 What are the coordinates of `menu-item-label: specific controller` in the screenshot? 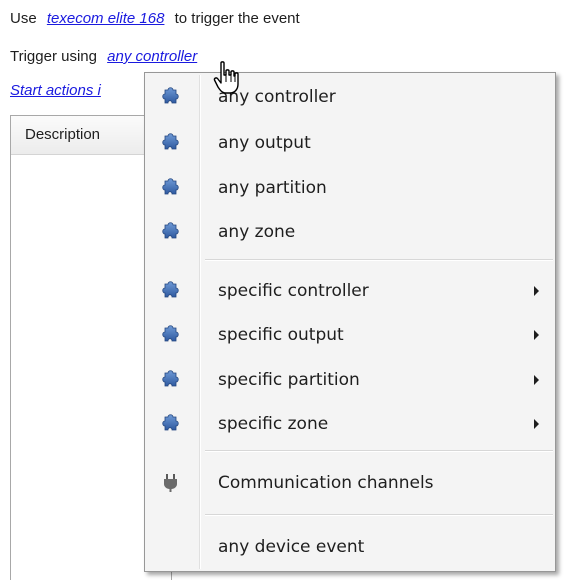 It's located at (293, 291).